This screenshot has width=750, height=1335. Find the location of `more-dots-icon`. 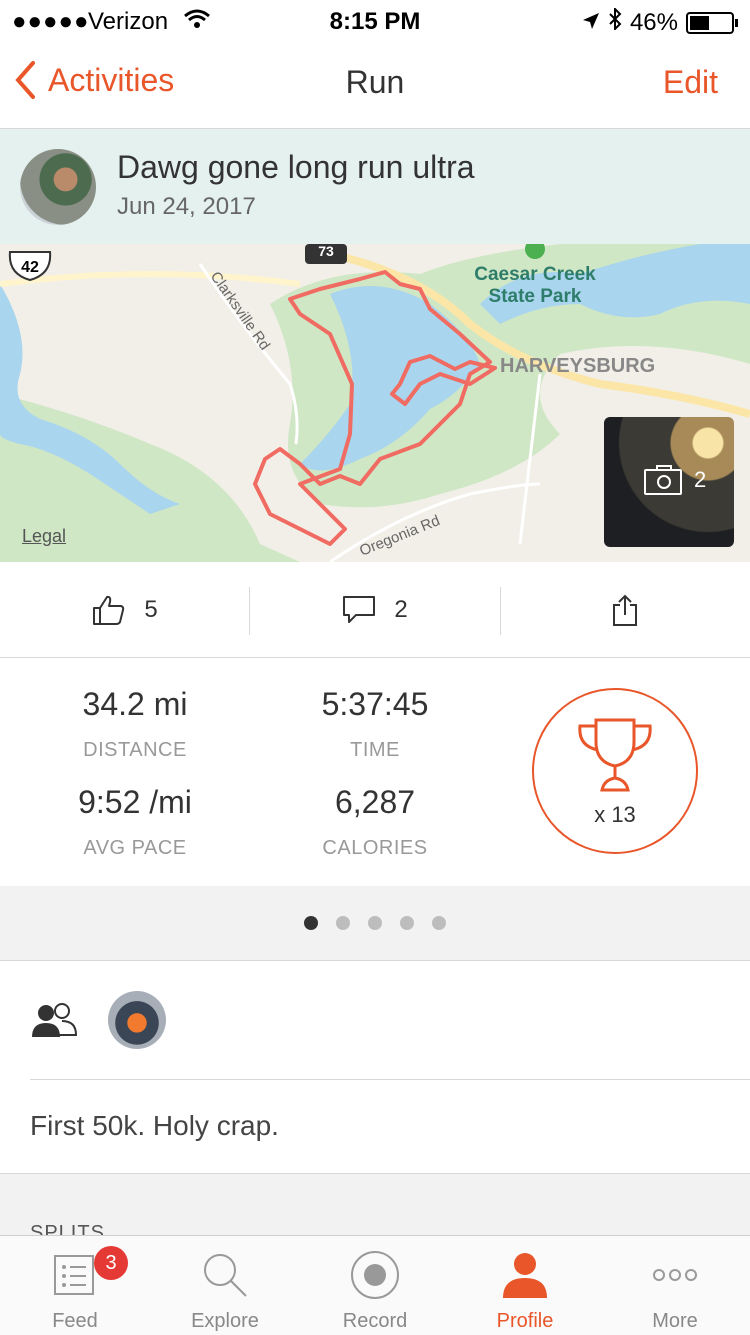

more-dots-icon is located at coordinates (675, 1275).